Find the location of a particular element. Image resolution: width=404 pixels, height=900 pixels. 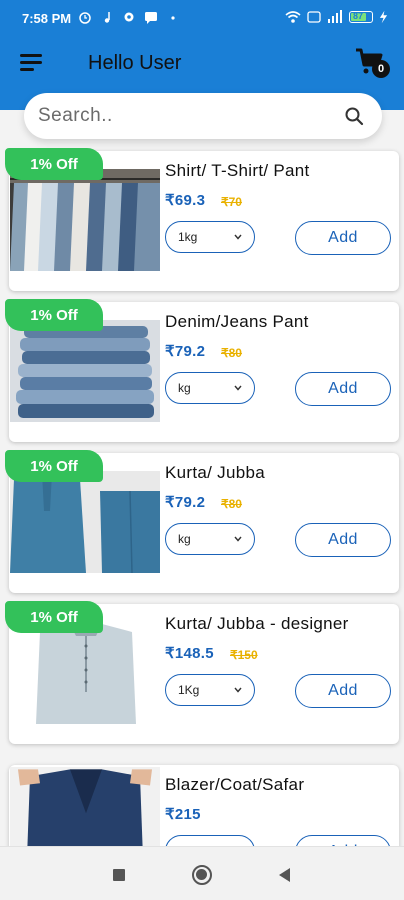

product-price: ₹215 is located at coordinates (183, 814).